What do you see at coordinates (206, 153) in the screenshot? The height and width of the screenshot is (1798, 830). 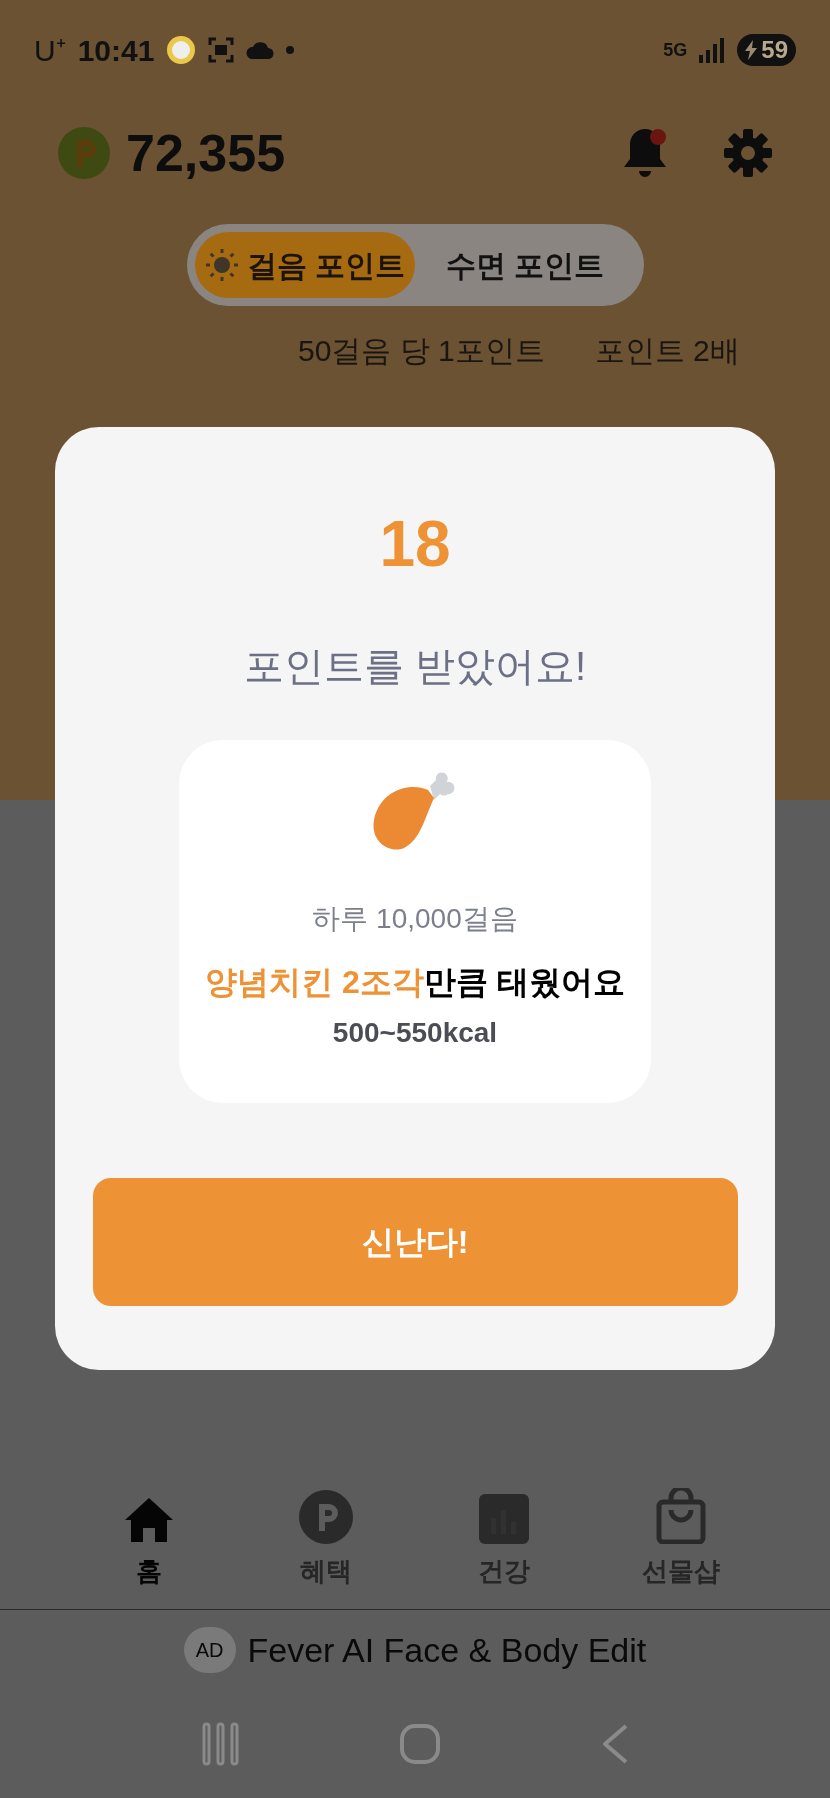 I see `points-balance: 72,355` at bounding box center [206, 153].